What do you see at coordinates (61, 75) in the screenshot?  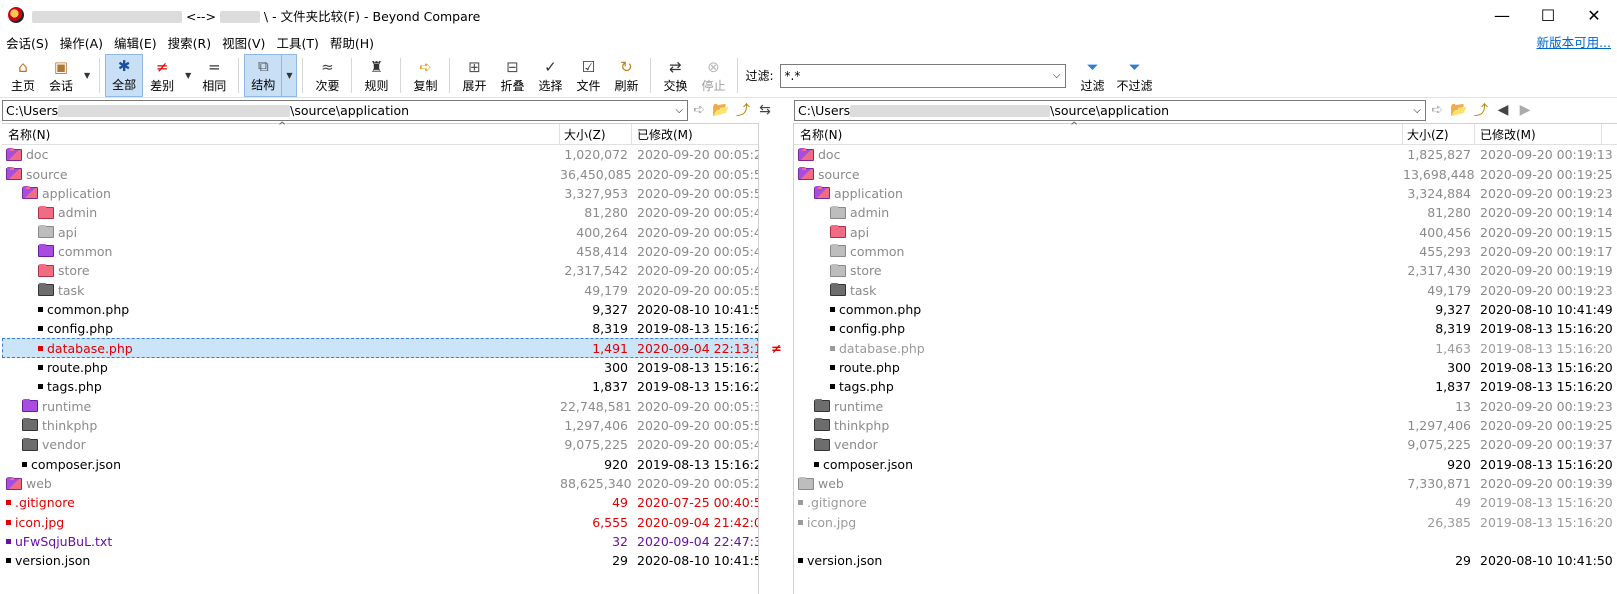 I see `session-button: ▣ 会话` at bounding box center [61, 75].